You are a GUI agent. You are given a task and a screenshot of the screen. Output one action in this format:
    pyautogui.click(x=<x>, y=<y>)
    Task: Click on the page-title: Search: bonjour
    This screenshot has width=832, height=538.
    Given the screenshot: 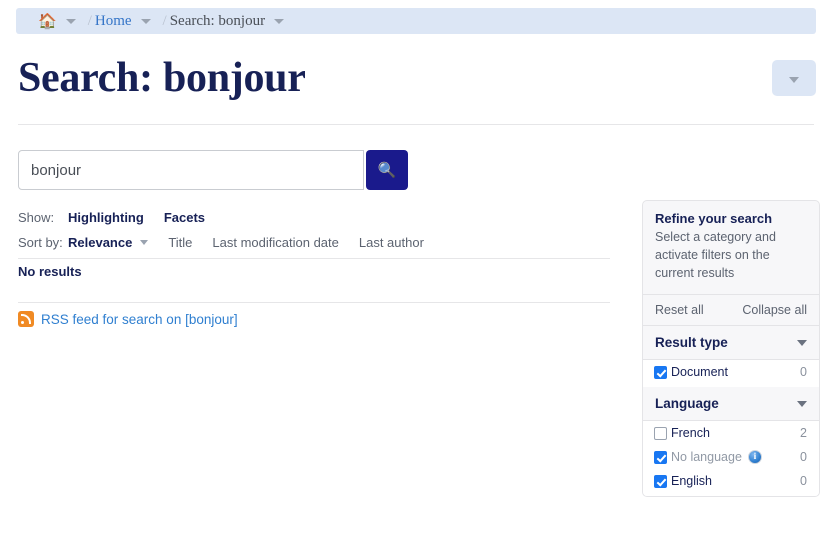 What is the action you would take?
    pyautogui.click(x=162, y=78)
    